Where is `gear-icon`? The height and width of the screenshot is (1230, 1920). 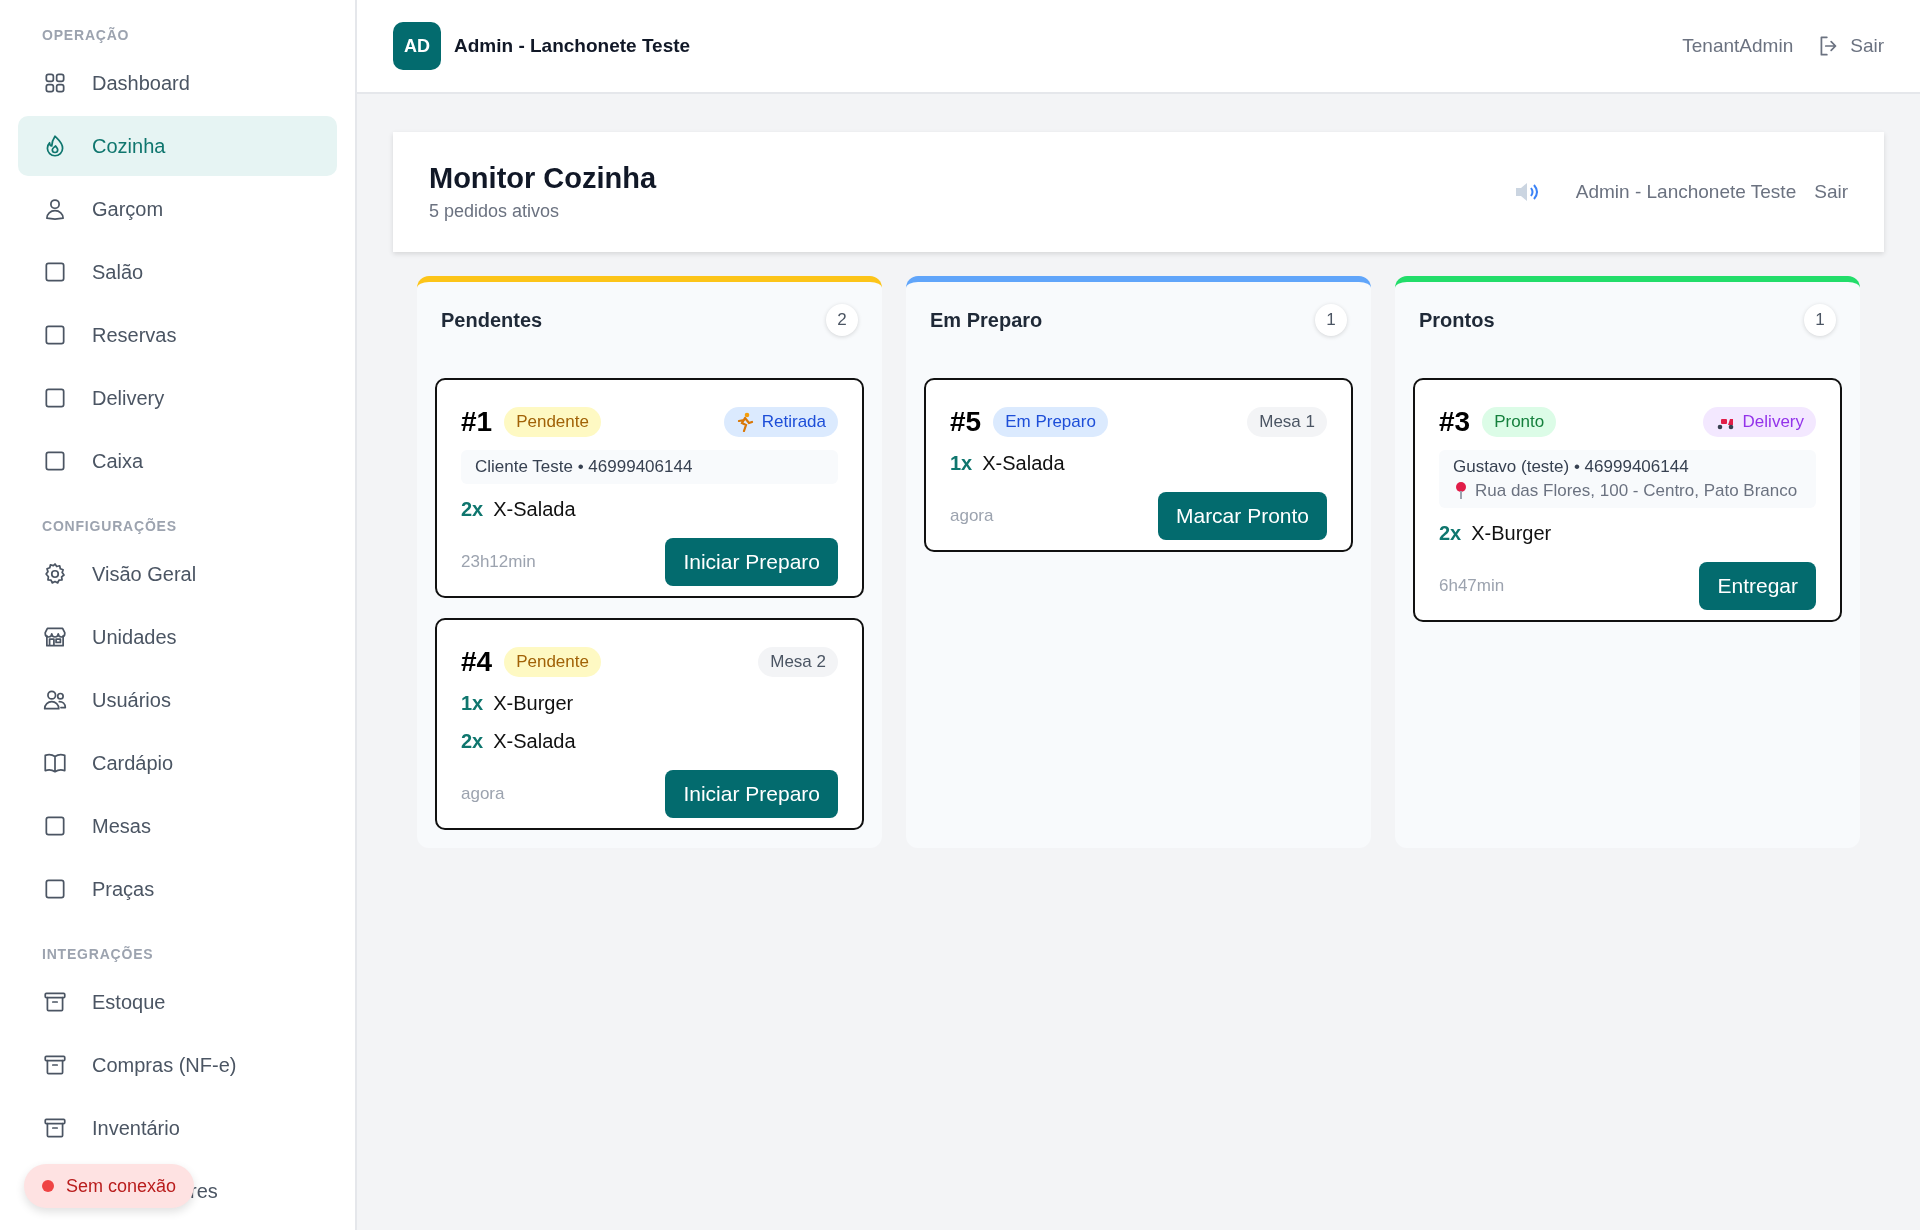 gear-icon is located at coordinates (55, 574).